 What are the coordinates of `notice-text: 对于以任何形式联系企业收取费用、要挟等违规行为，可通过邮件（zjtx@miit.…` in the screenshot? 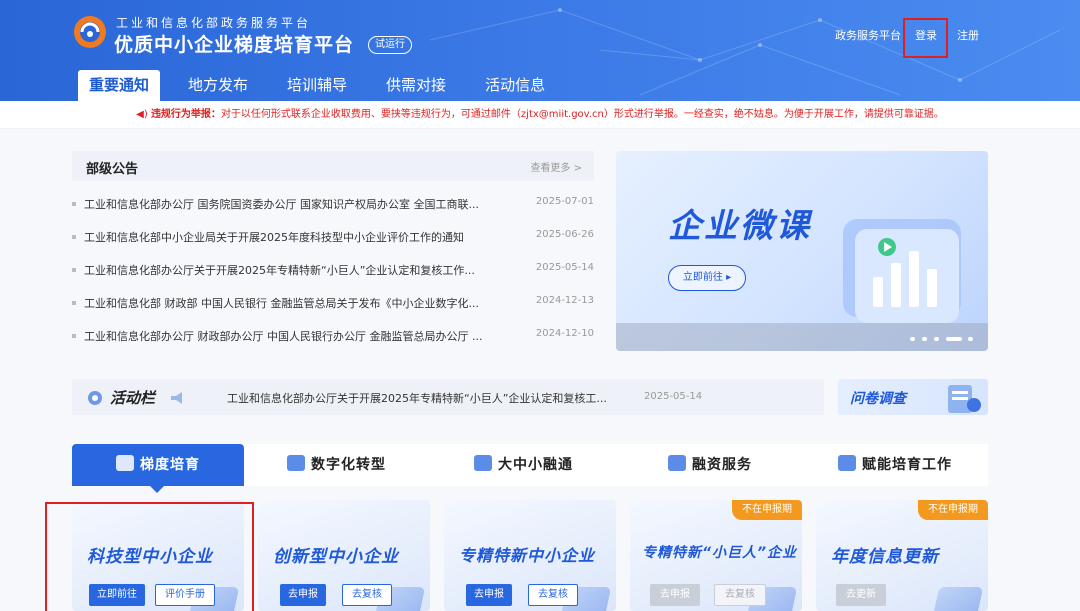 It's located at (582, 114).